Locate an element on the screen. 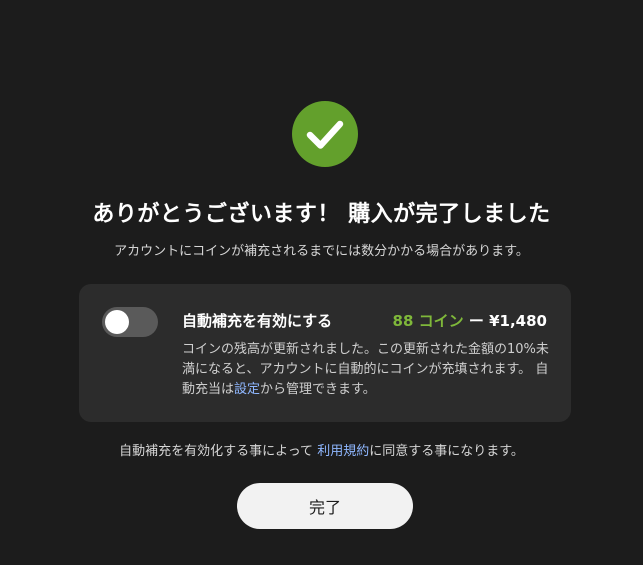  coin-amount: 88 コイン is located at coordinates (428, 321).